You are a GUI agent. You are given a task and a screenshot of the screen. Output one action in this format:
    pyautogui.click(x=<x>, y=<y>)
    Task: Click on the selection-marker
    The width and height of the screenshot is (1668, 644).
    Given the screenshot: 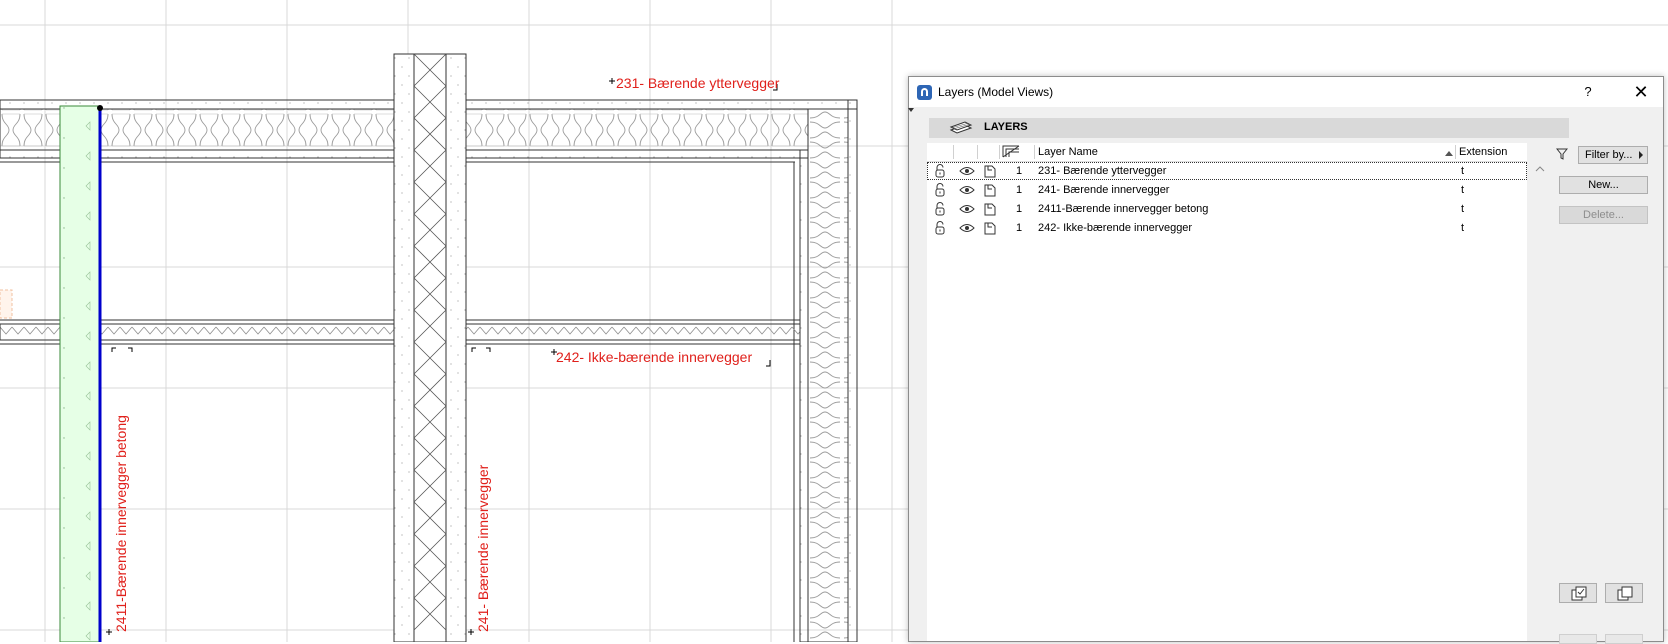 What is the action you would take?
    pyautogui.click(x=6, y=304)
    